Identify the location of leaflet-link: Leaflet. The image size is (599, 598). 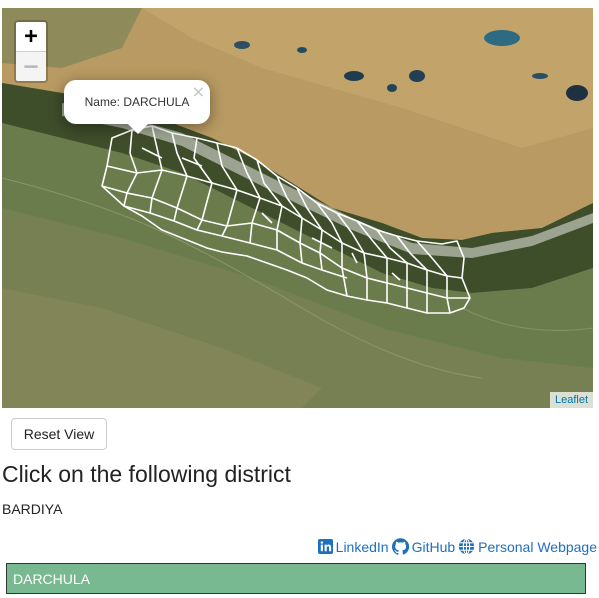
(571, 400).